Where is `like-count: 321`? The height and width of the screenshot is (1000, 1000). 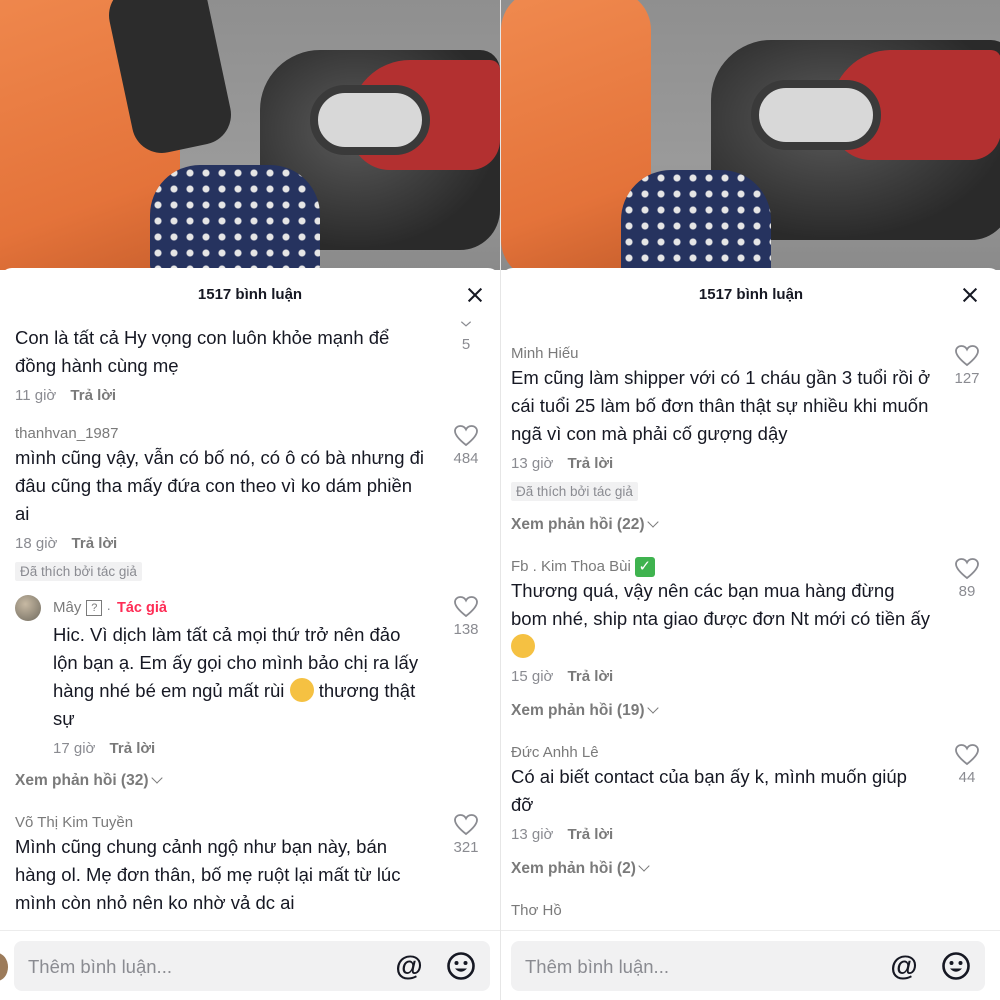 like-count: 321 is located at coordinates (466, 847).